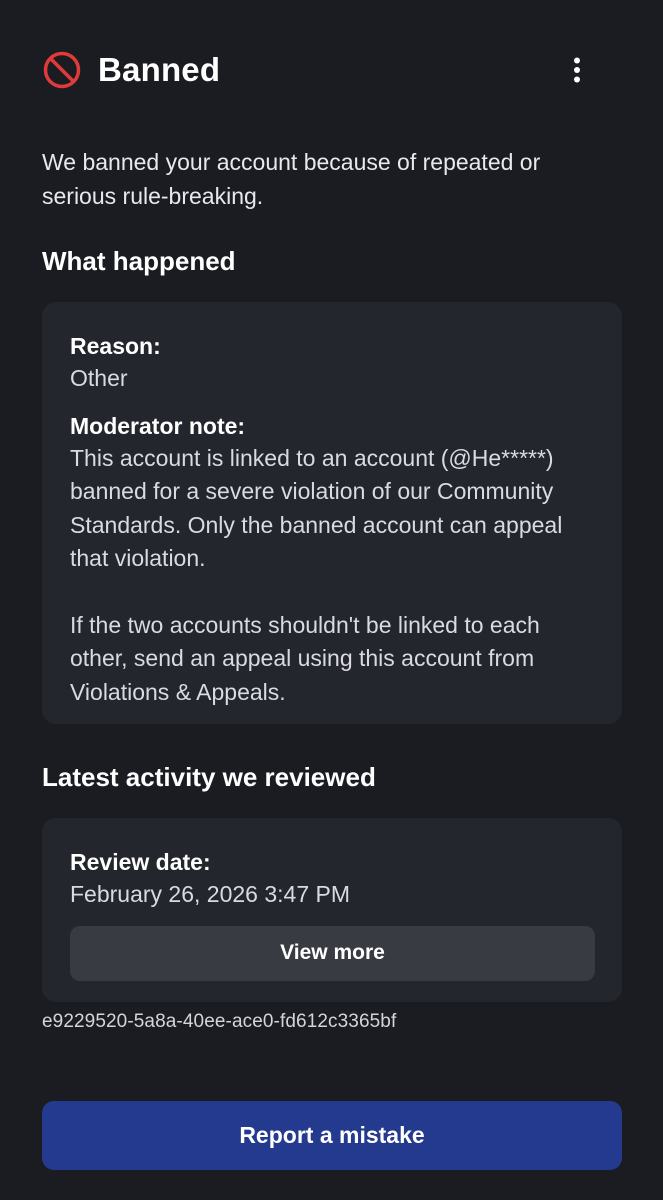  Describe the element at coordinates (332, 1135) in the screenshot. I see `report-mistake-button: Report a mistake` at that location.